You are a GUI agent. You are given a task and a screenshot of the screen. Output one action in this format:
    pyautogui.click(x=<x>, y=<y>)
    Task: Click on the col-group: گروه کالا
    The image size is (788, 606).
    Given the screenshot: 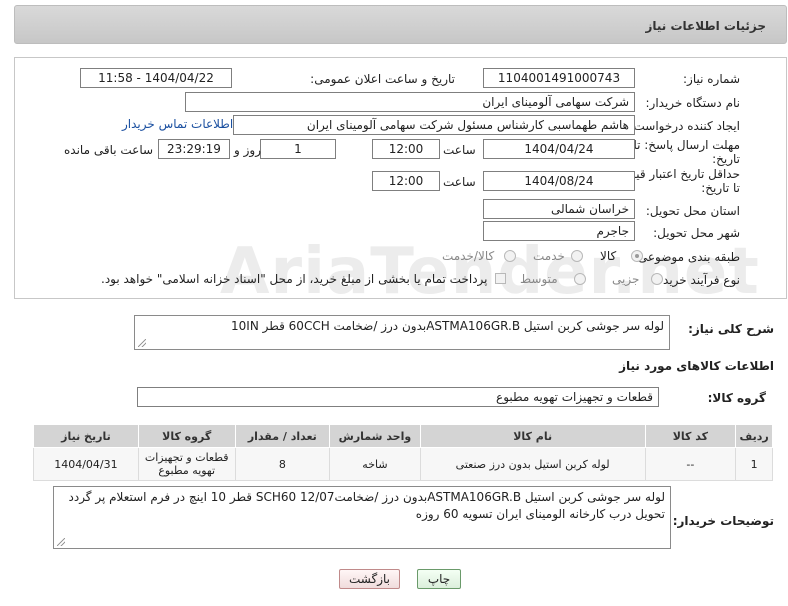 What is the action you would take?
    pyautogui.click(x=186, y=436)
    